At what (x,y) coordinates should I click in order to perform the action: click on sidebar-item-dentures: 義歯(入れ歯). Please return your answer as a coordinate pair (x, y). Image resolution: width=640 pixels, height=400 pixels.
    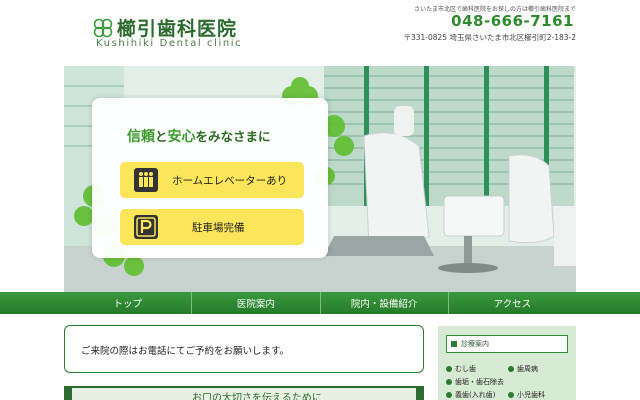
    Looking at the image, I should click on (470, 395).